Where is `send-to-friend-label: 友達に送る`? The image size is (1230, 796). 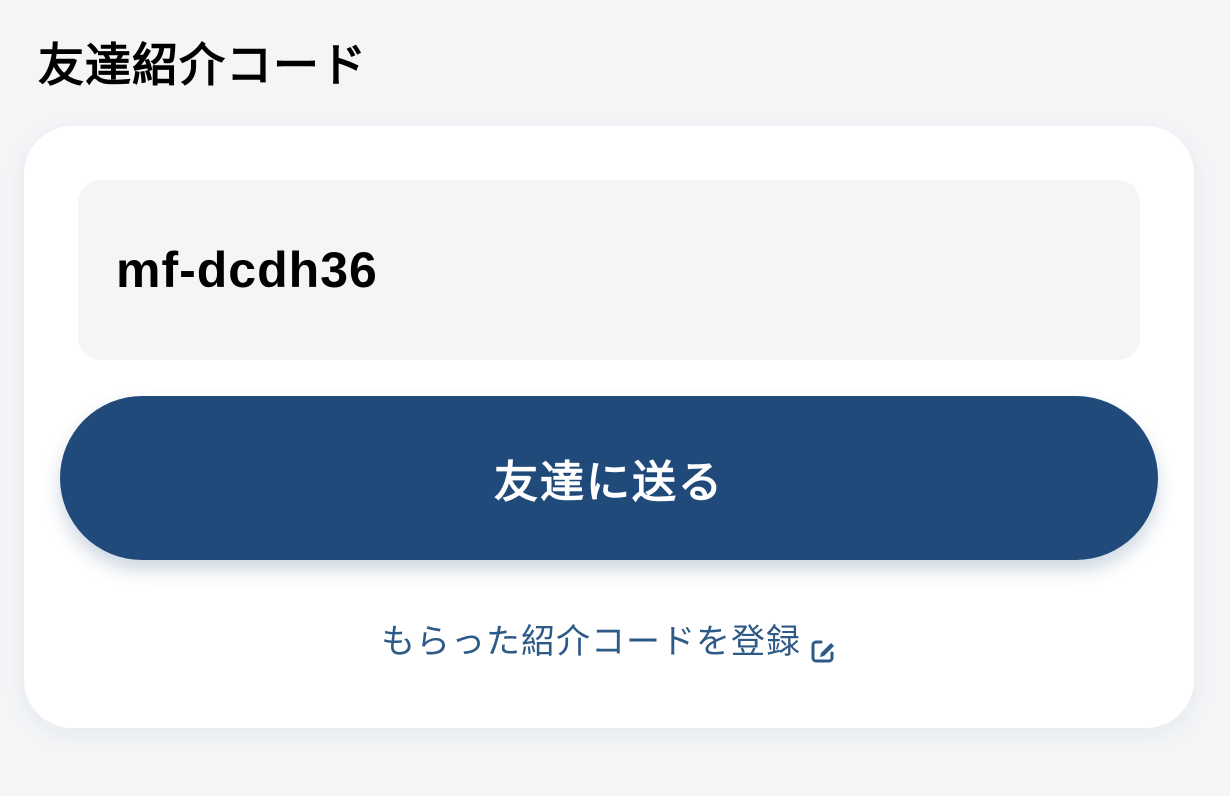 send-to-friend-label: 友達に送る is located at coordinates (609, 482).